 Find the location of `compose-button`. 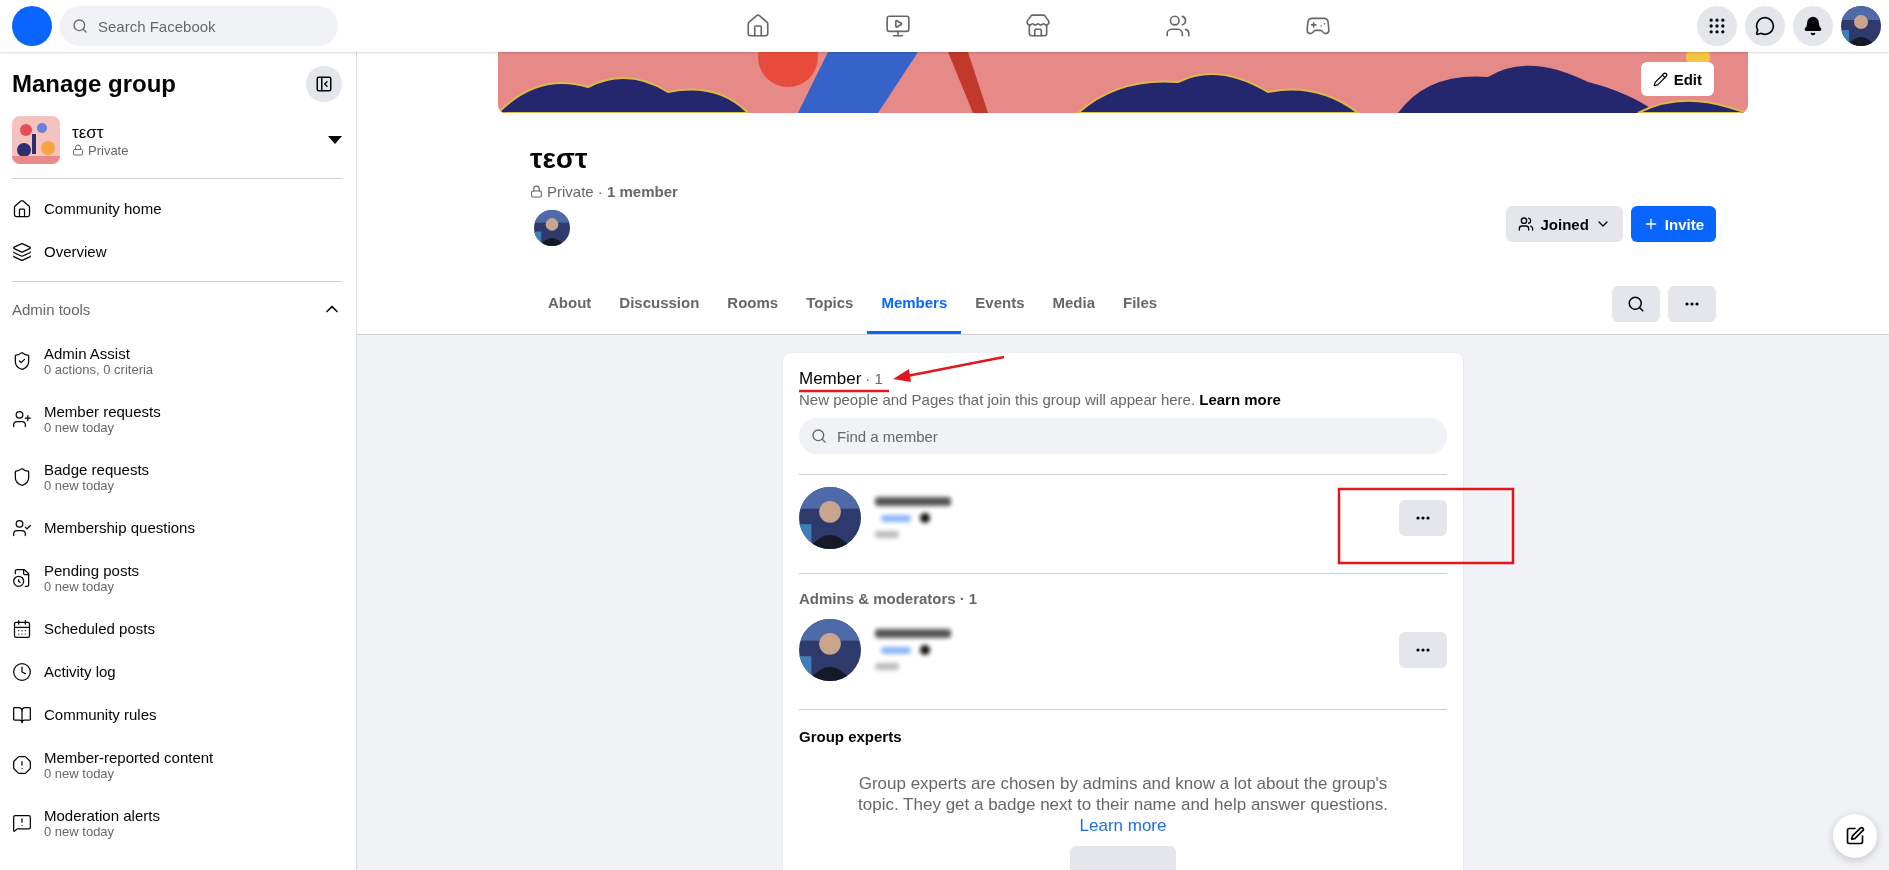

compose-button is located at coordinates (1855, 836).